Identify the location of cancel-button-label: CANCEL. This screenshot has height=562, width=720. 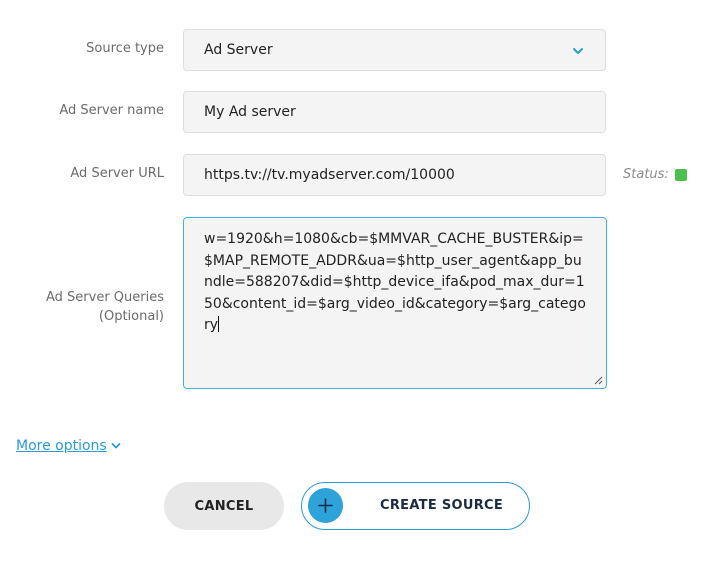
(224, 506).